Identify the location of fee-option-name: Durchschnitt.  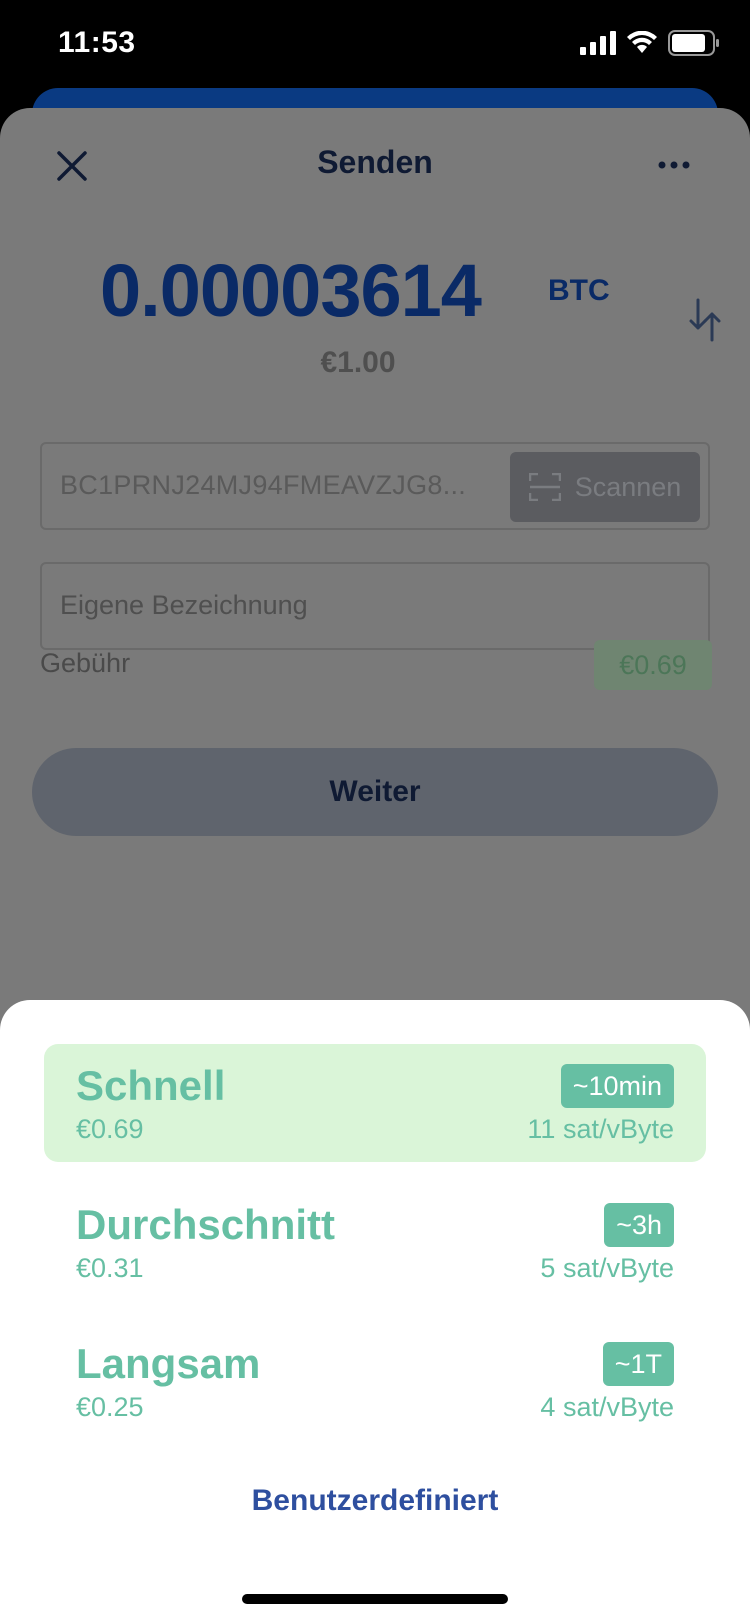
(206, 1224).